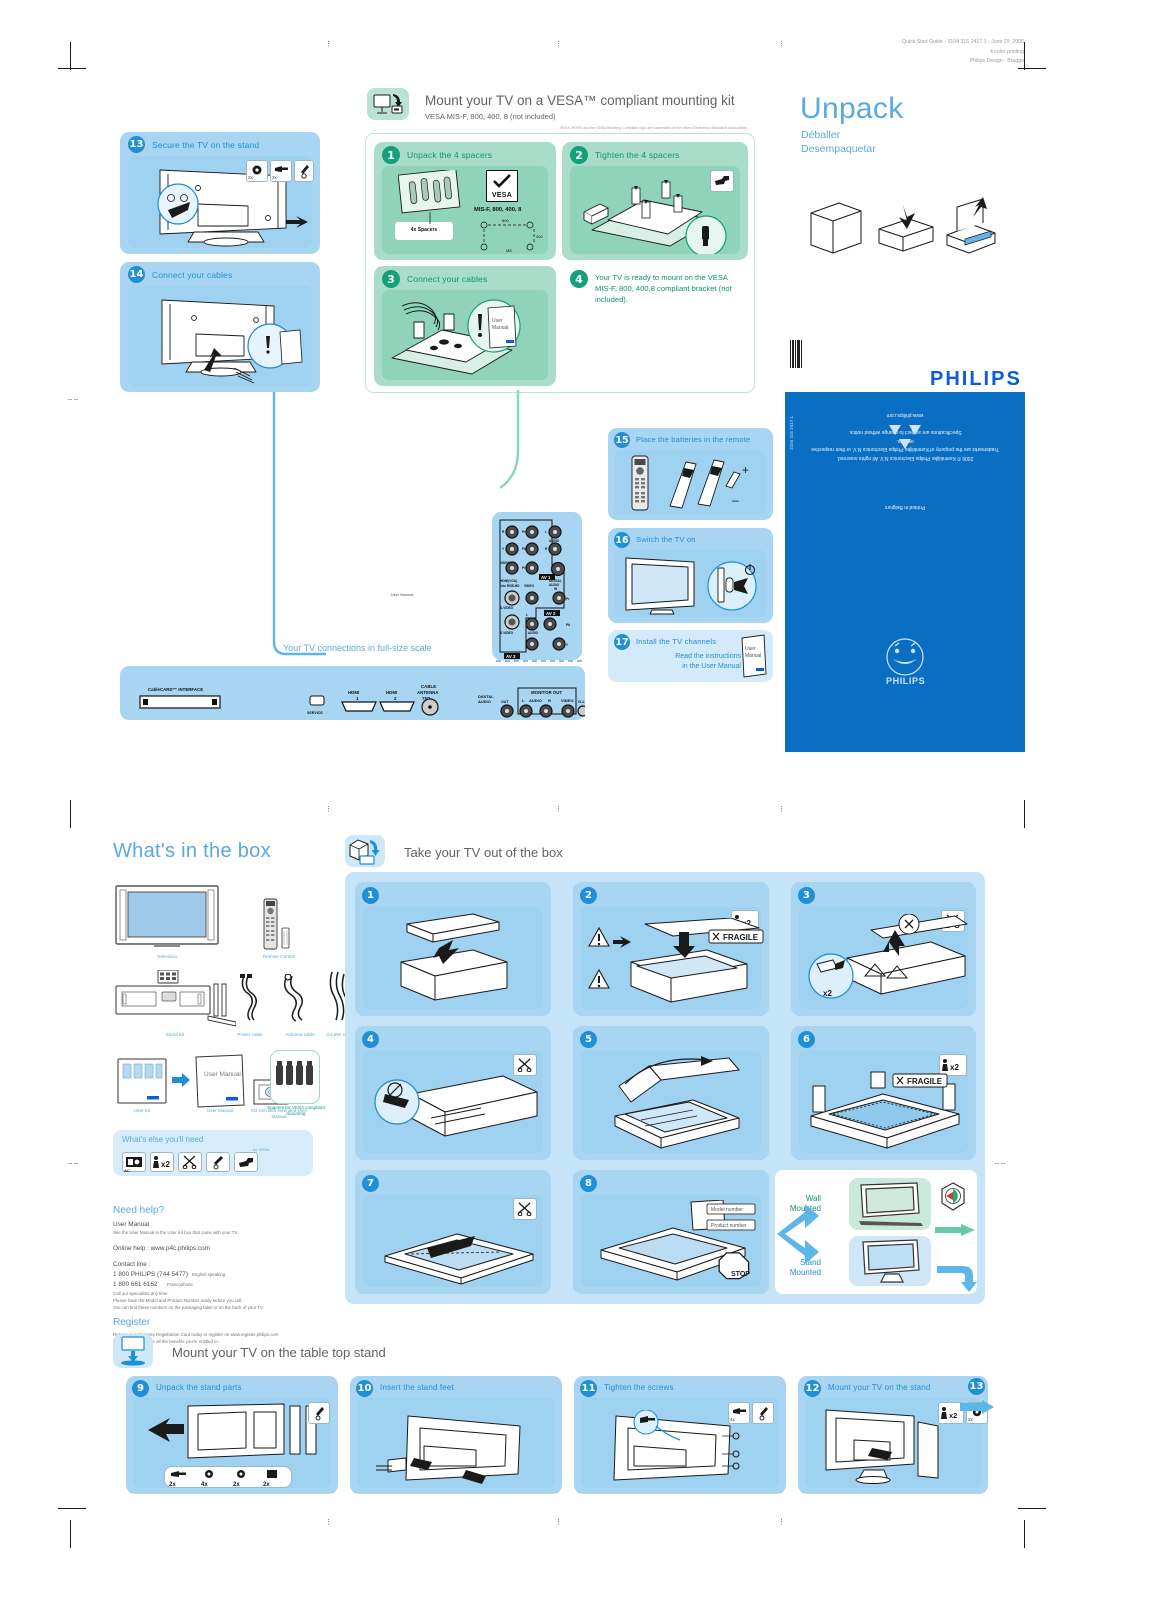 This screenshot has height=1600, width=1164. What do you see at coordinates (821, 135) in the screenshot?
I see `unpack-subtitle-fr: Déballer` at bounding box center [821, 135].